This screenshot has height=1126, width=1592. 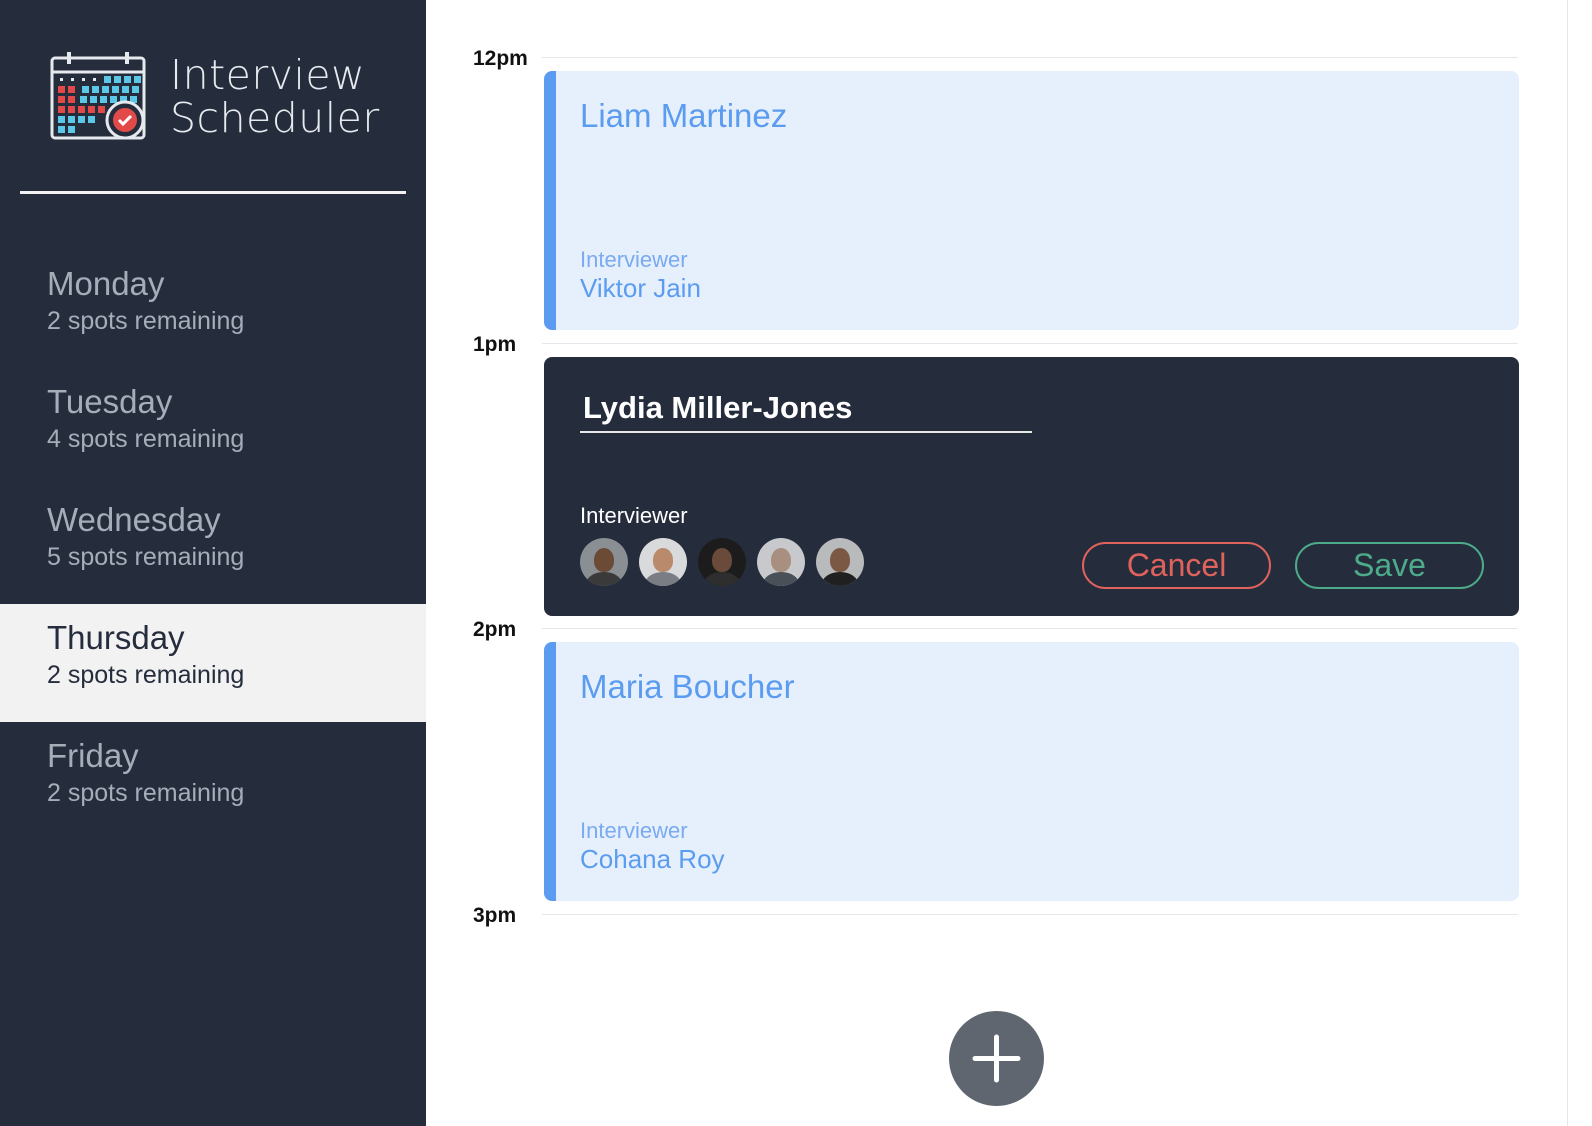 What do you see at coordinates (275, 118) in the screenshot?
I see `app-title-line2: Scheduler` at bounding box center [275, 118].